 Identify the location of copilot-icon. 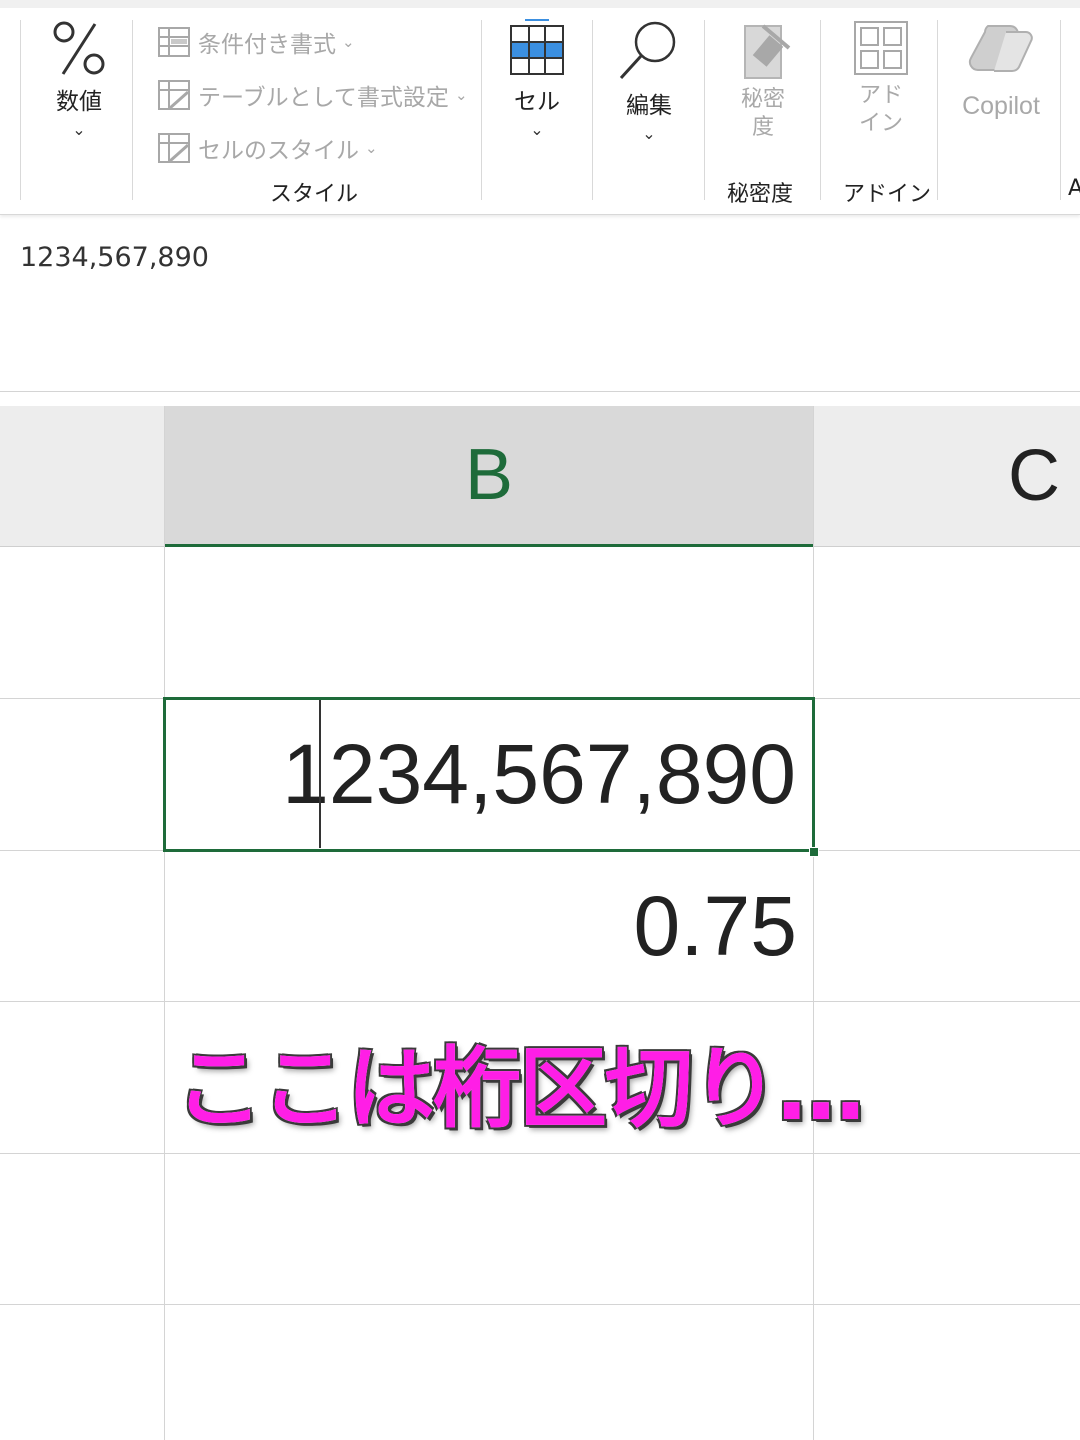
(1000, 48).